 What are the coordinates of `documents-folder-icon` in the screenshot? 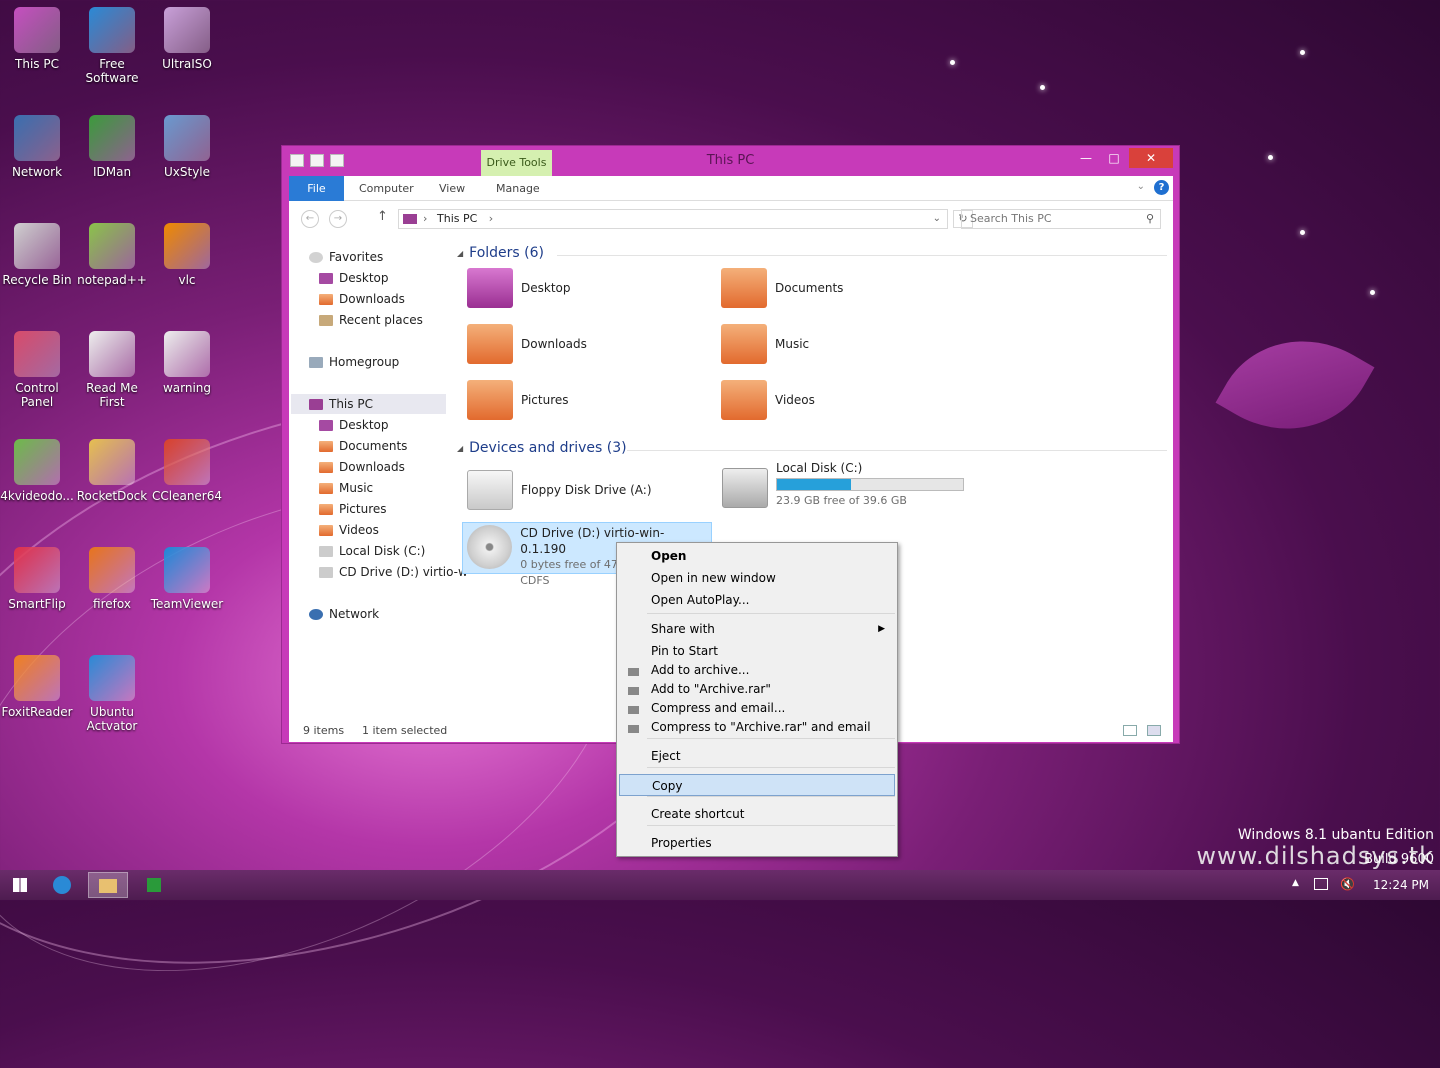 It's located at (744, 288).